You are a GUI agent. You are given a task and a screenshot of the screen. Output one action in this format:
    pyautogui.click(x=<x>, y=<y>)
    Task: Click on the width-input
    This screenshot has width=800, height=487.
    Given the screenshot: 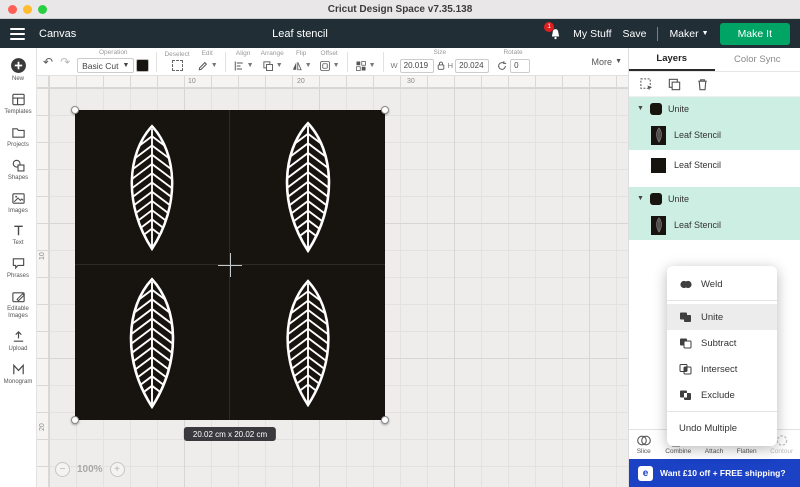 What is the action you would take?
    pyautogui.click(x=416, y=65)
    